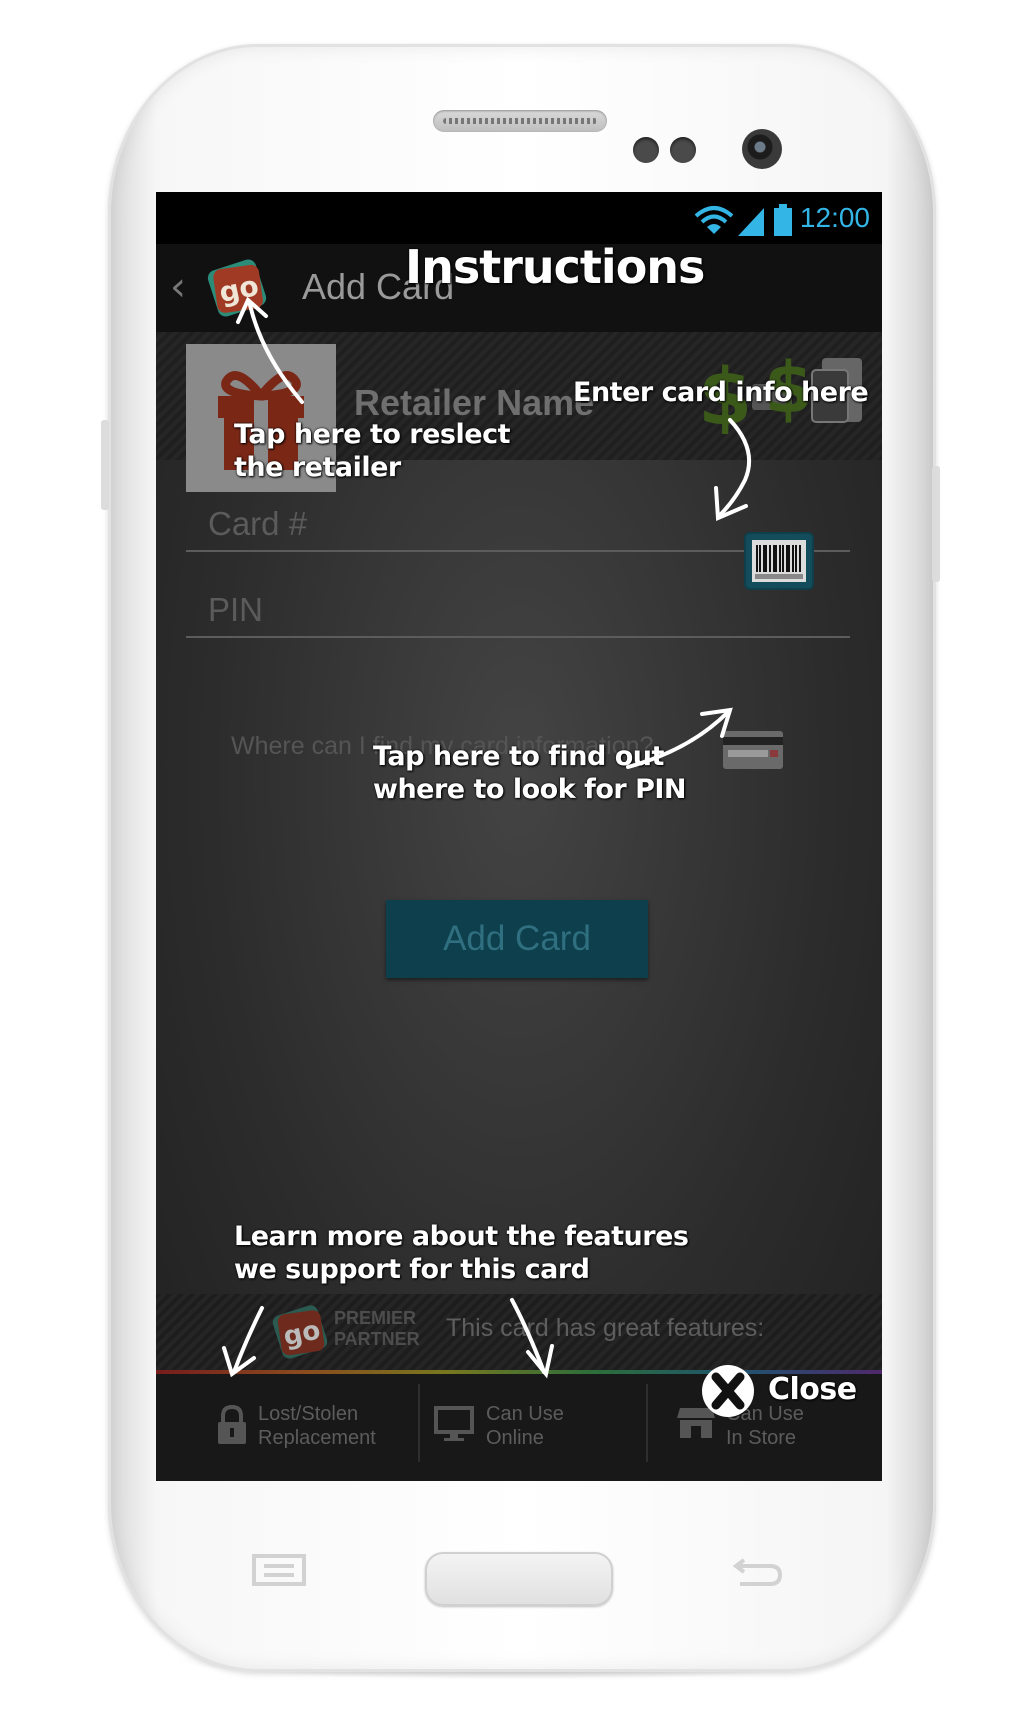 Image resolution: width=1018 pixels, height=1731 pixels. Describe the element at coordinates (735, 467) in the screenshot. I see `arrow-to-card-field` at that location.